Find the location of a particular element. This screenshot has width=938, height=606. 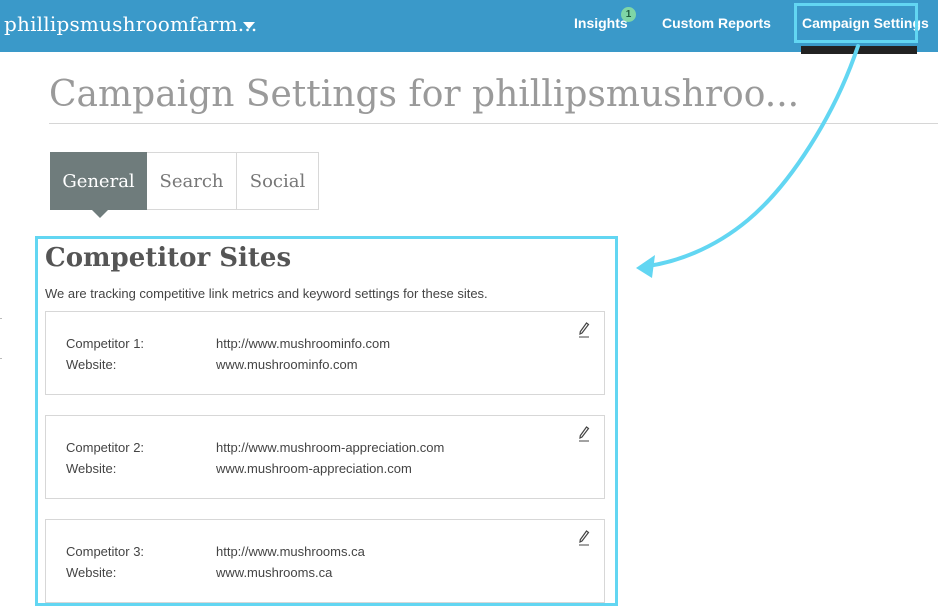

competitor-url: http://www.mushroom-appreciation.com is located at coordinates (330, 447).